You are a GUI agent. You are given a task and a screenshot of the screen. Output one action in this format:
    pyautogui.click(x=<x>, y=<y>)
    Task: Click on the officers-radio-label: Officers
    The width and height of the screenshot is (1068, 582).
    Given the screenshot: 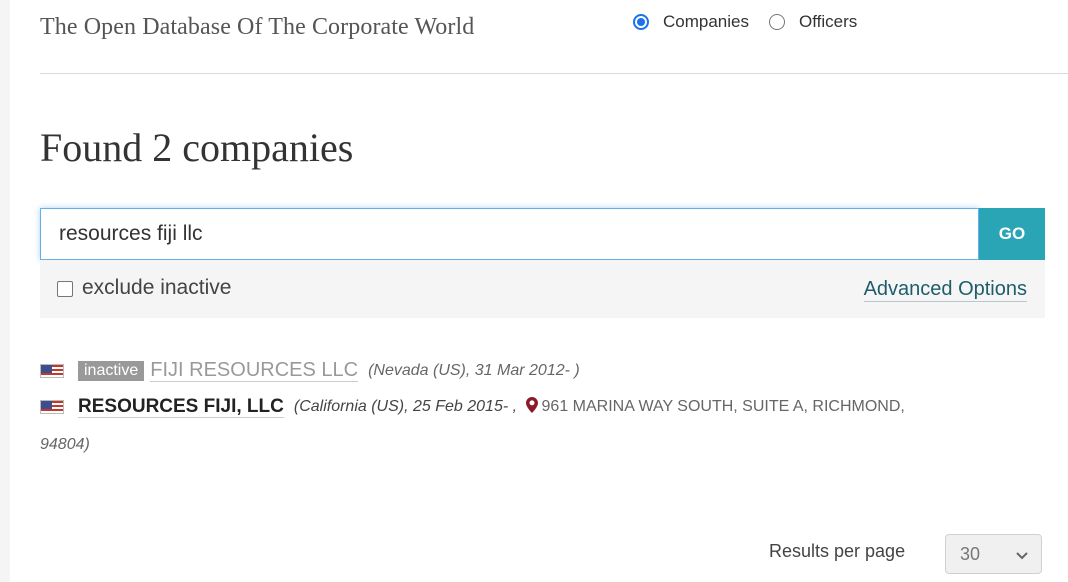 What is the action you would take?
    pyautogui.click(x=828, y=22)
    